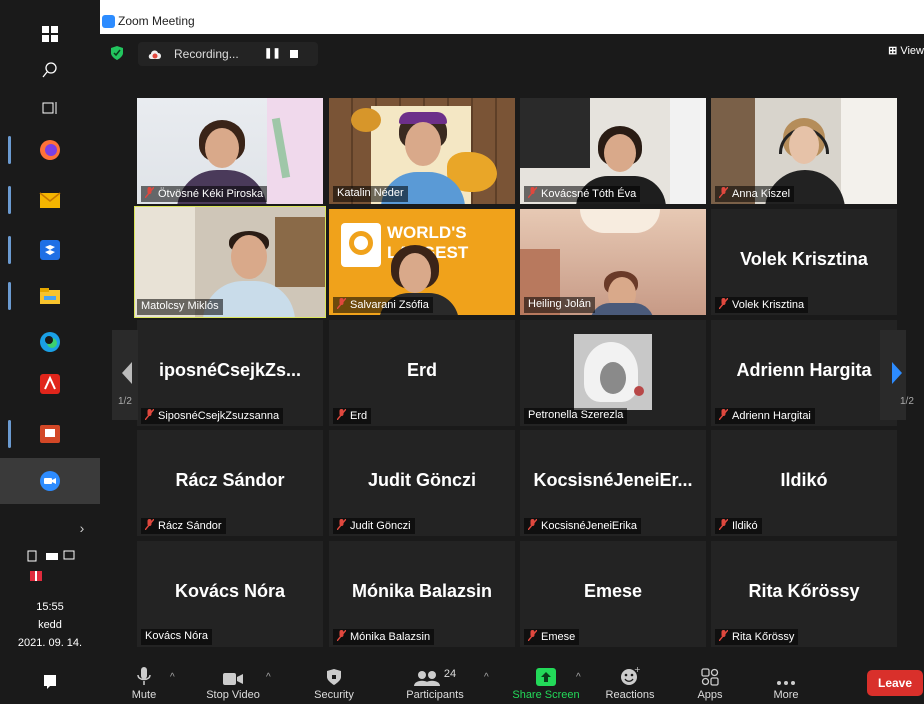 This screenshot has width=924, height=704. What do you see at coordinates (422, 480) in the screenshot?
I see `participant-display-name: Judit Gönczi` at bounding box center [422, 480].